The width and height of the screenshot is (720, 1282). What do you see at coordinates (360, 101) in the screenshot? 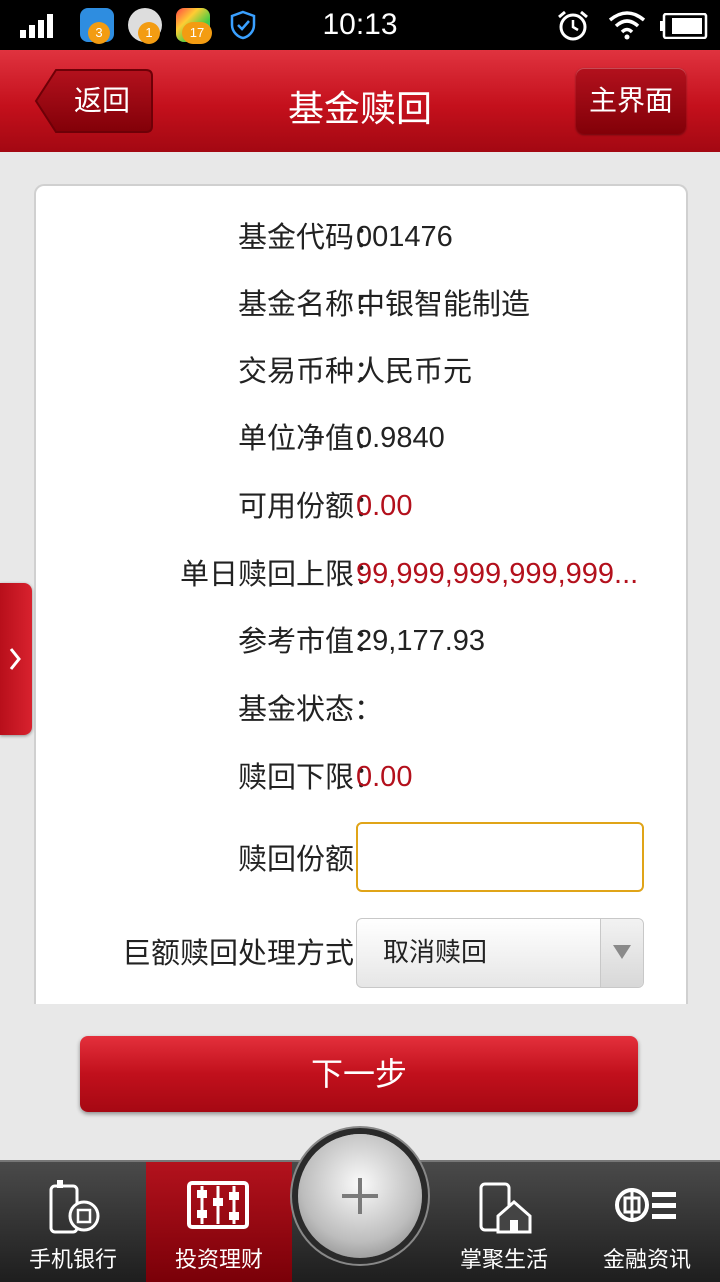
I see `title-bar: 返回 基金赎回 主界面` at bounding box center [360, 101].